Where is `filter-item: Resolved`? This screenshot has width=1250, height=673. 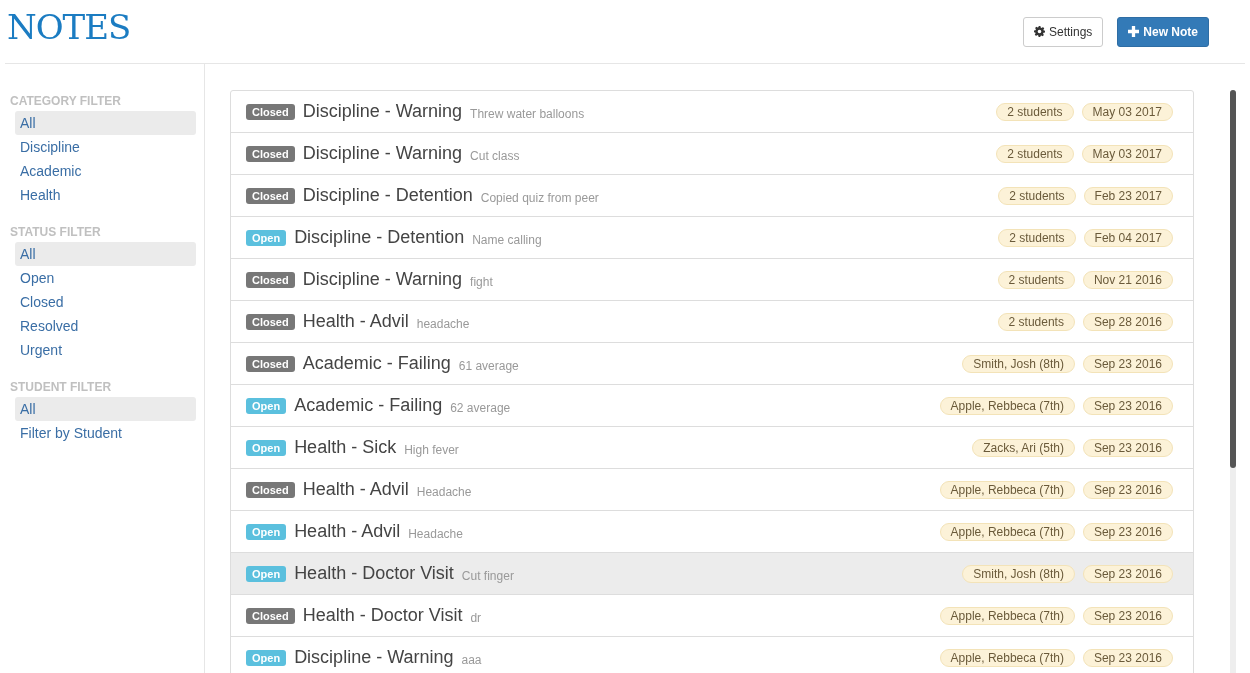 filter-item: Resolved is located at coordinates (105, 326).